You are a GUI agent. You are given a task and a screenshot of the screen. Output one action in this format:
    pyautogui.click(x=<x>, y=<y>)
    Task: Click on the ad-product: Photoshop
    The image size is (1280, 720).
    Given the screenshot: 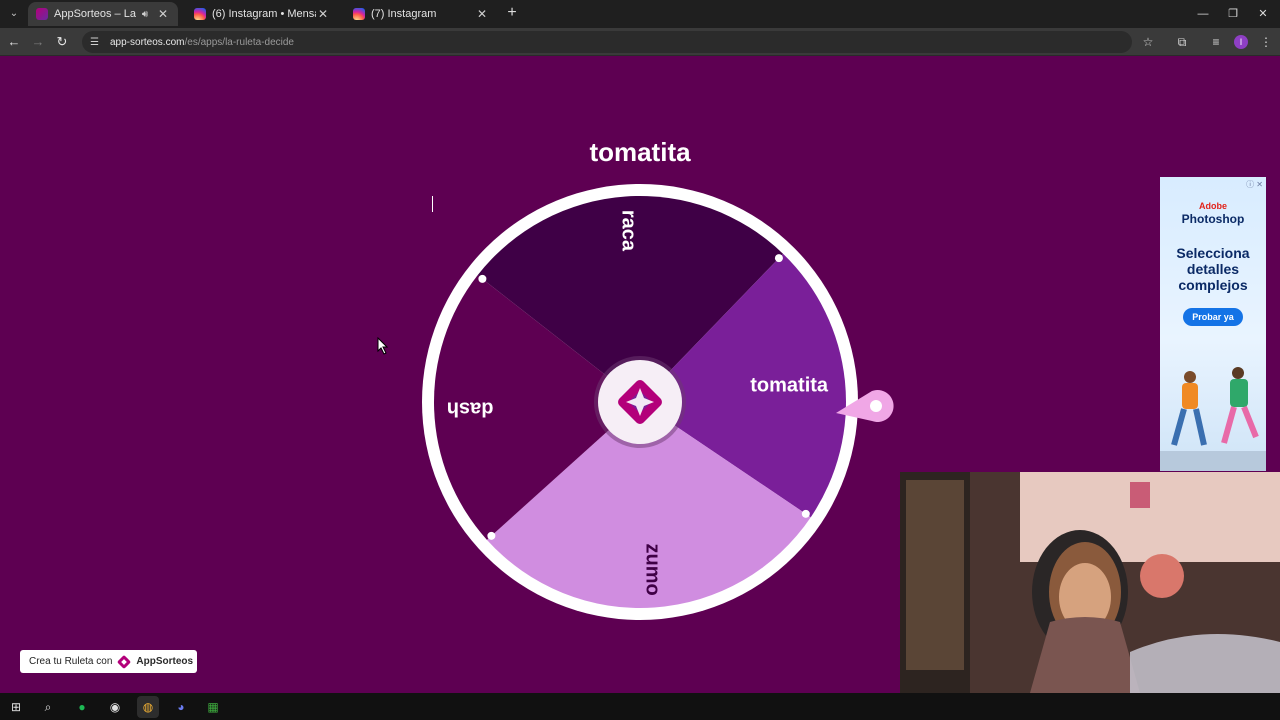 What is the action you would take?
    pyautogui.click(x=1213, y=219)
    